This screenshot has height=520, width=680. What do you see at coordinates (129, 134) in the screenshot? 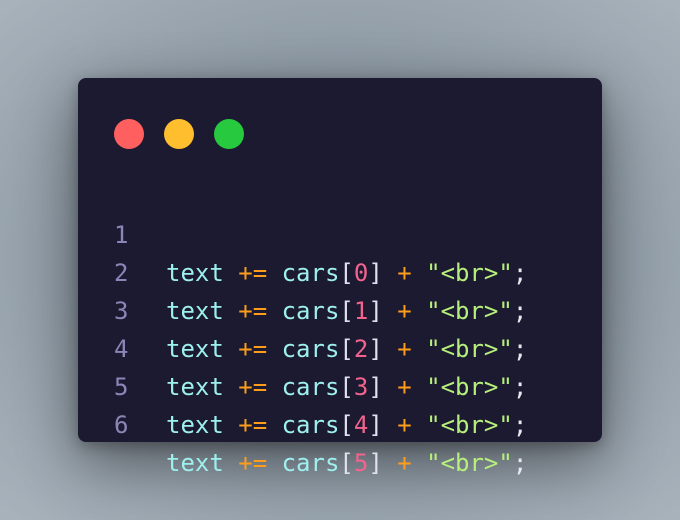
I see `close-button` at bounding box center [129, 134].